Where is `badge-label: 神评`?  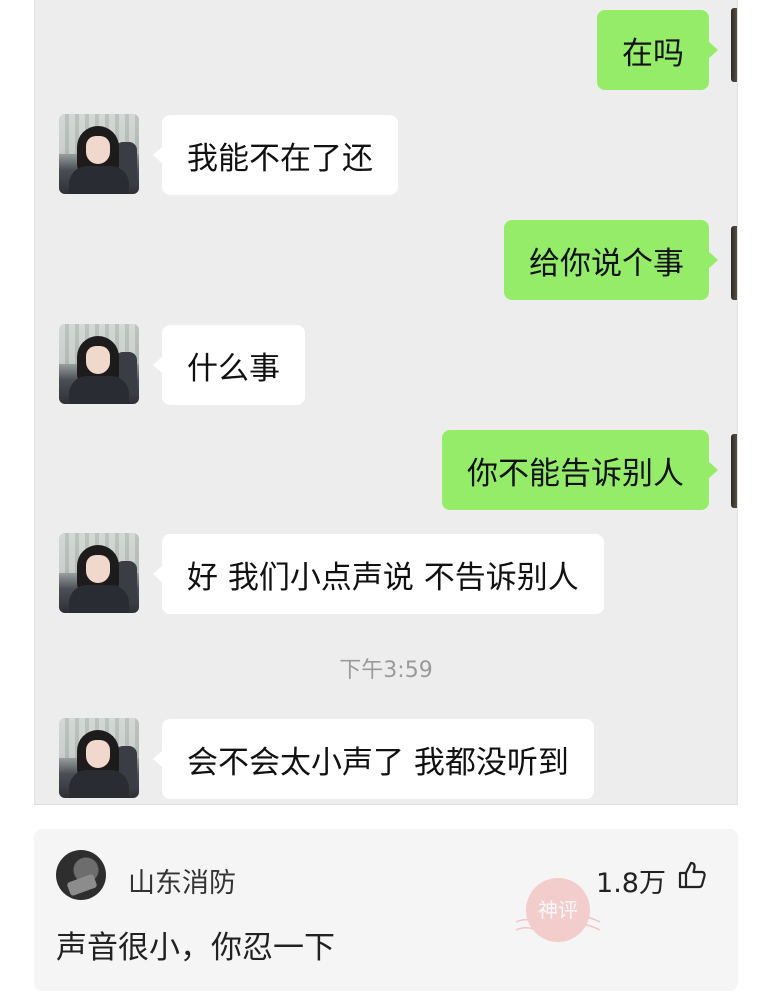
badge-label: 神评 is located at coordinates (558, 910).